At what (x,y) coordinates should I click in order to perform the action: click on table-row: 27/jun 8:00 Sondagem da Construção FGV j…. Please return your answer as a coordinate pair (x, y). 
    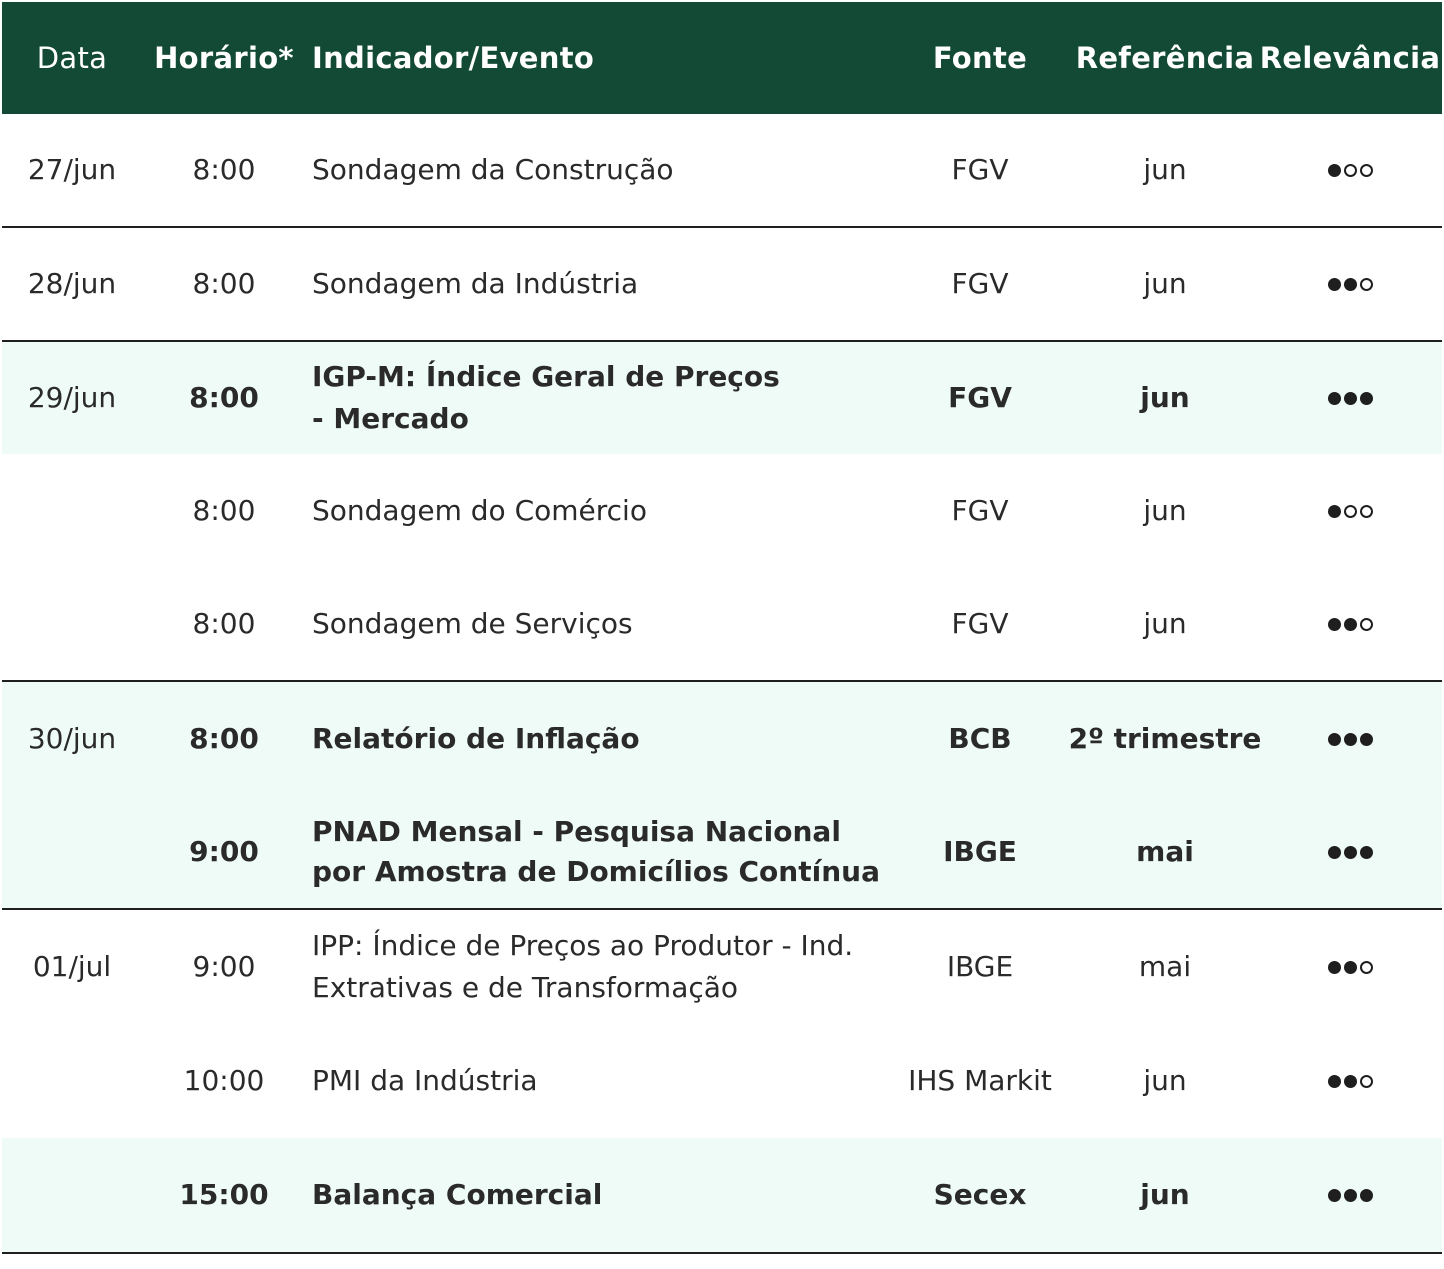
    Looking at the image, I should click on (722, 171).